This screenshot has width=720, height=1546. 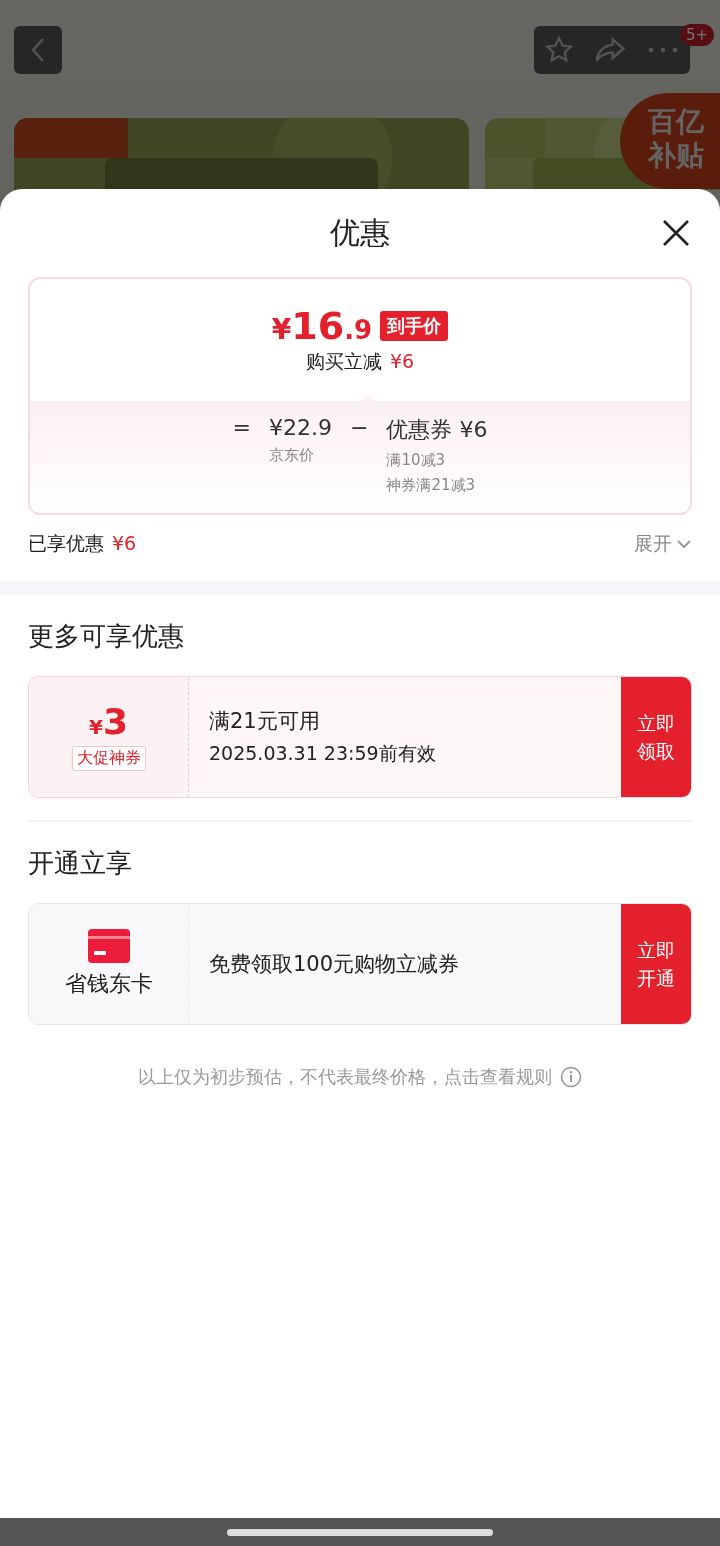 I want to click on chevron-left-icon, so click(x=38, y=50).